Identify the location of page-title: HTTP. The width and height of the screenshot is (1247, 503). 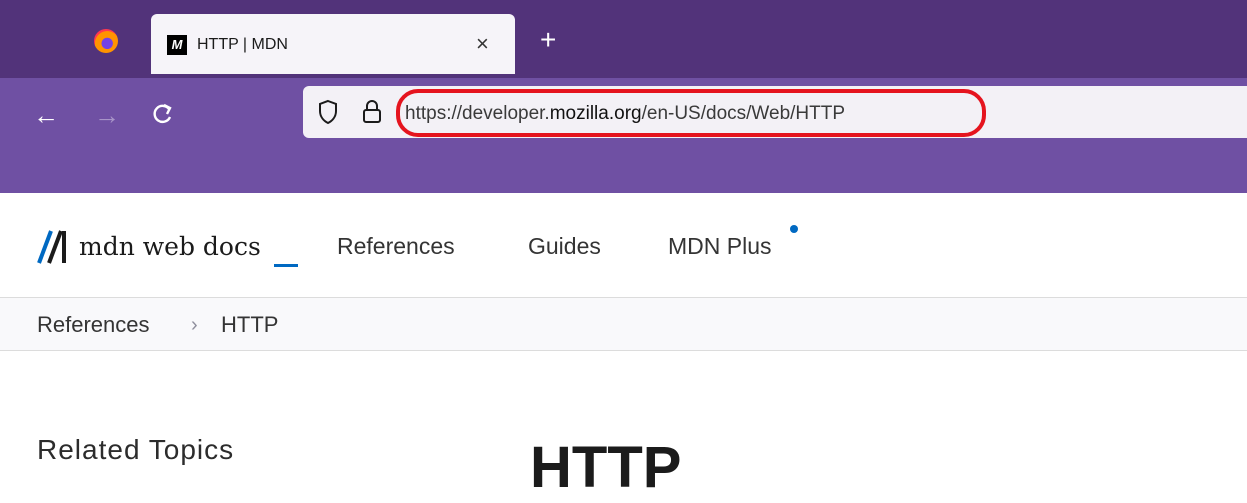
(606, 467).